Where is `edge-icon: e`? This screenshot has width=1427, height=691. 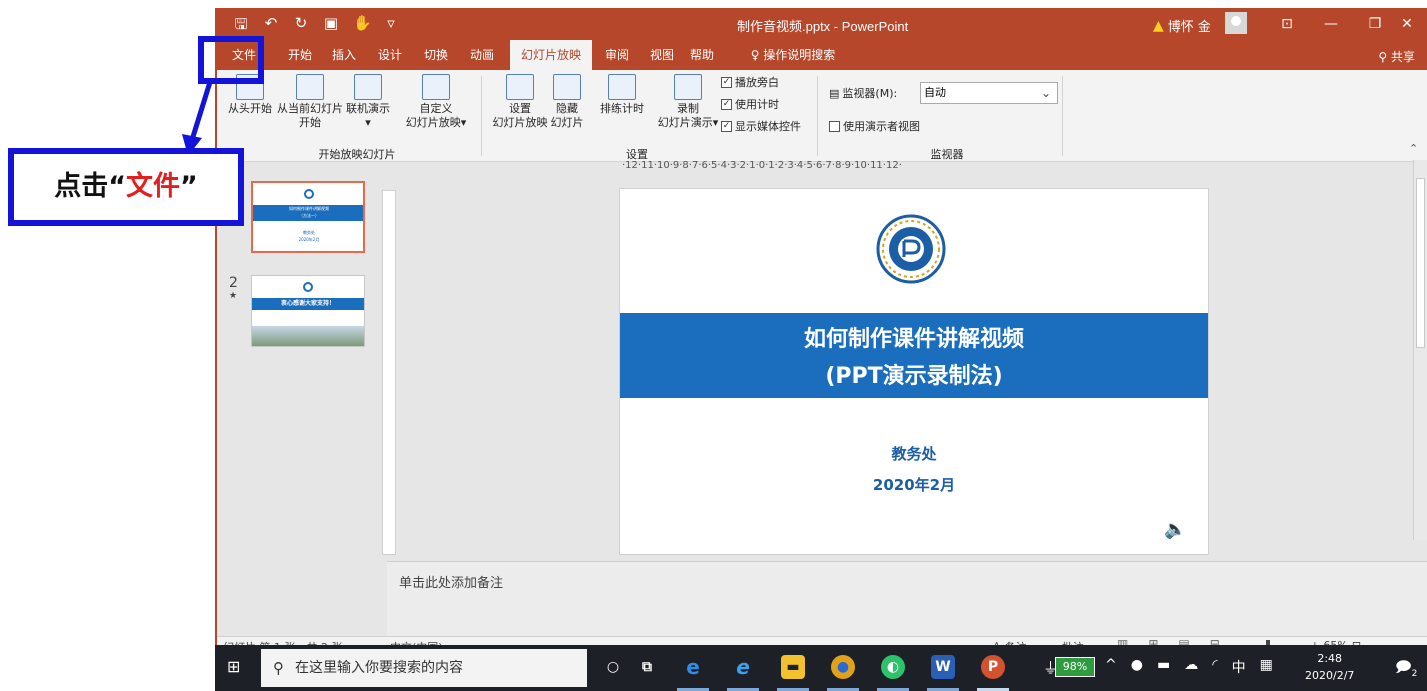
edge-icon: e is located at coordinates (693, 667).